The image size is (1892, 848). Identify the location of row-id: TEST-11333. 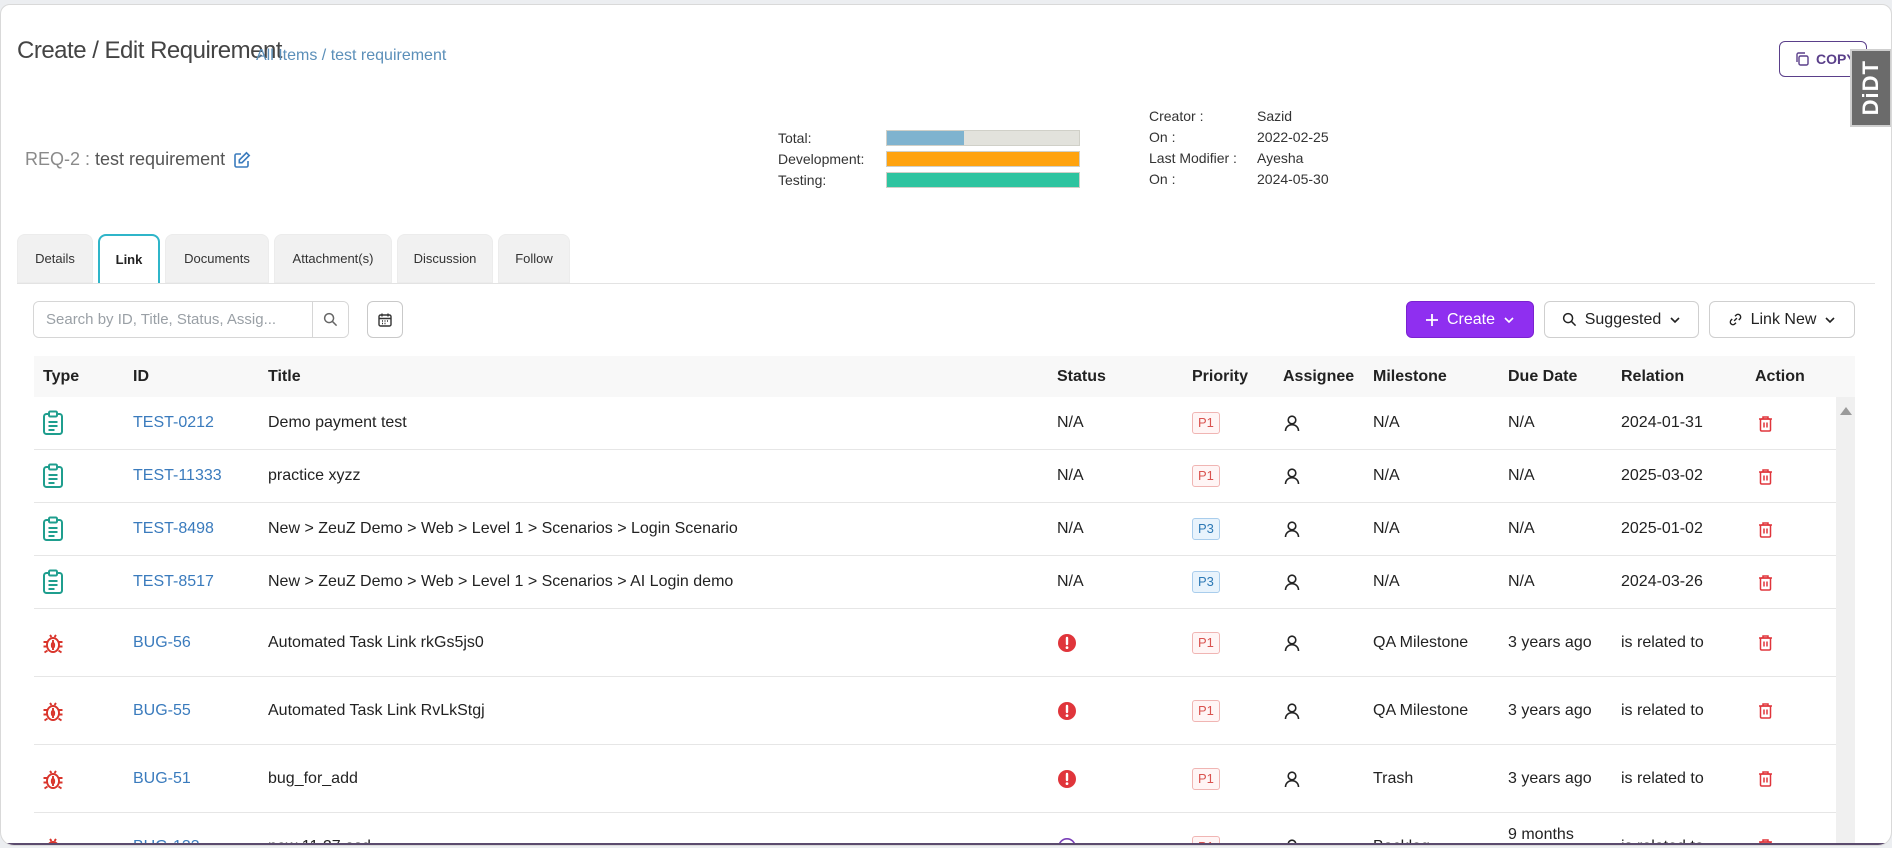
(177, 476).